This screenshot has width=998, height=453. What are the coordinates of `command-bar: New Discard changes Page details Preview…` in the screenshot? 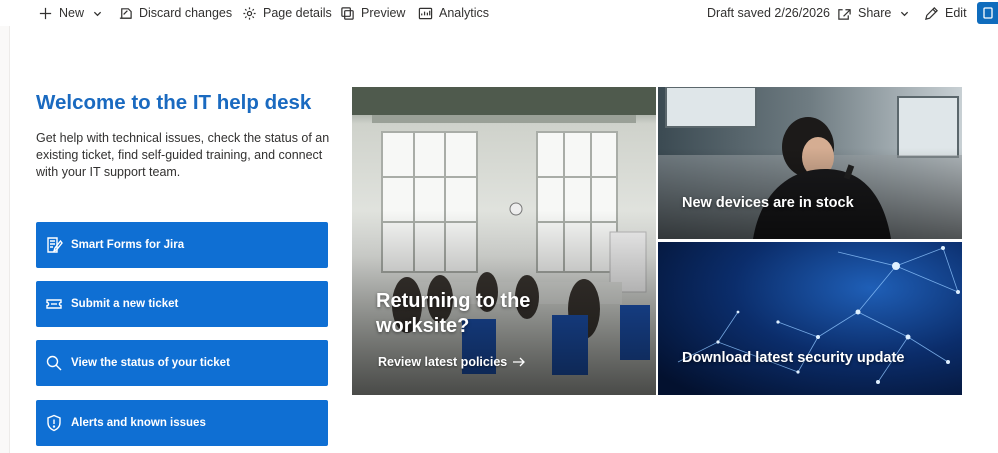 It's located at (499, 13).